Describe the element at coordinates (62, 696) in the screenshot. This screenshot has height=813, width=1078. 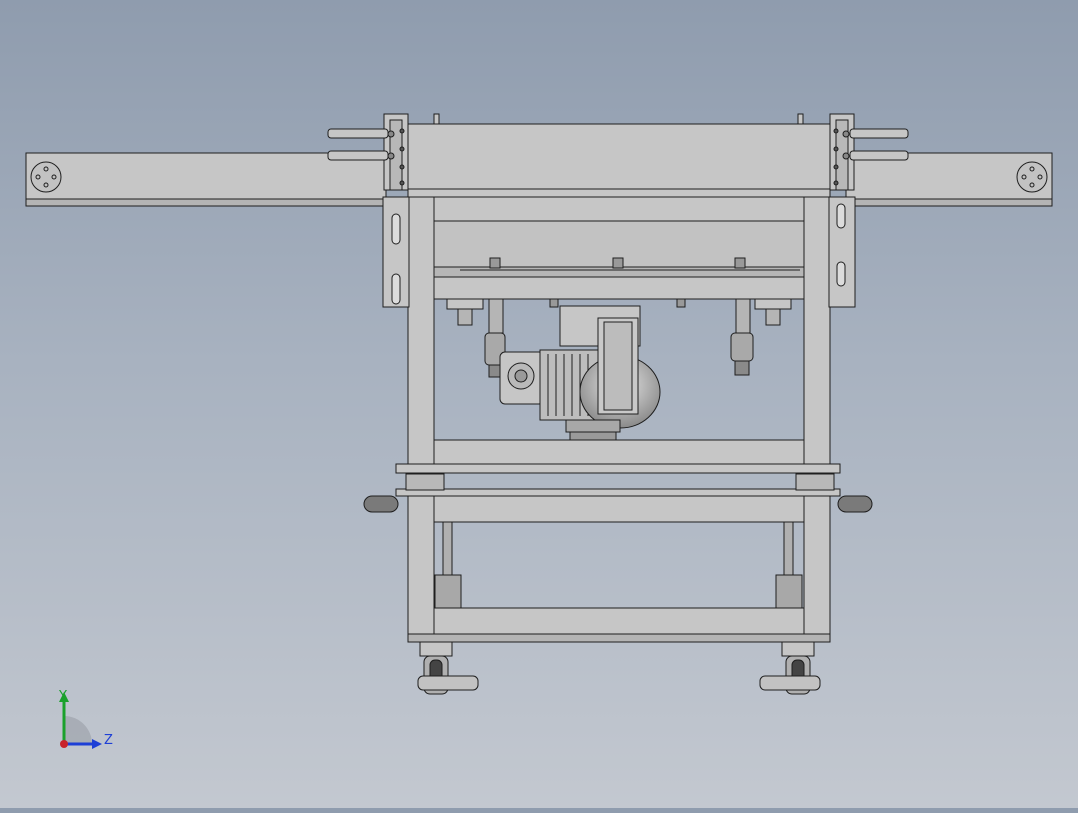
I see `y-axis-label: Y` at that location.